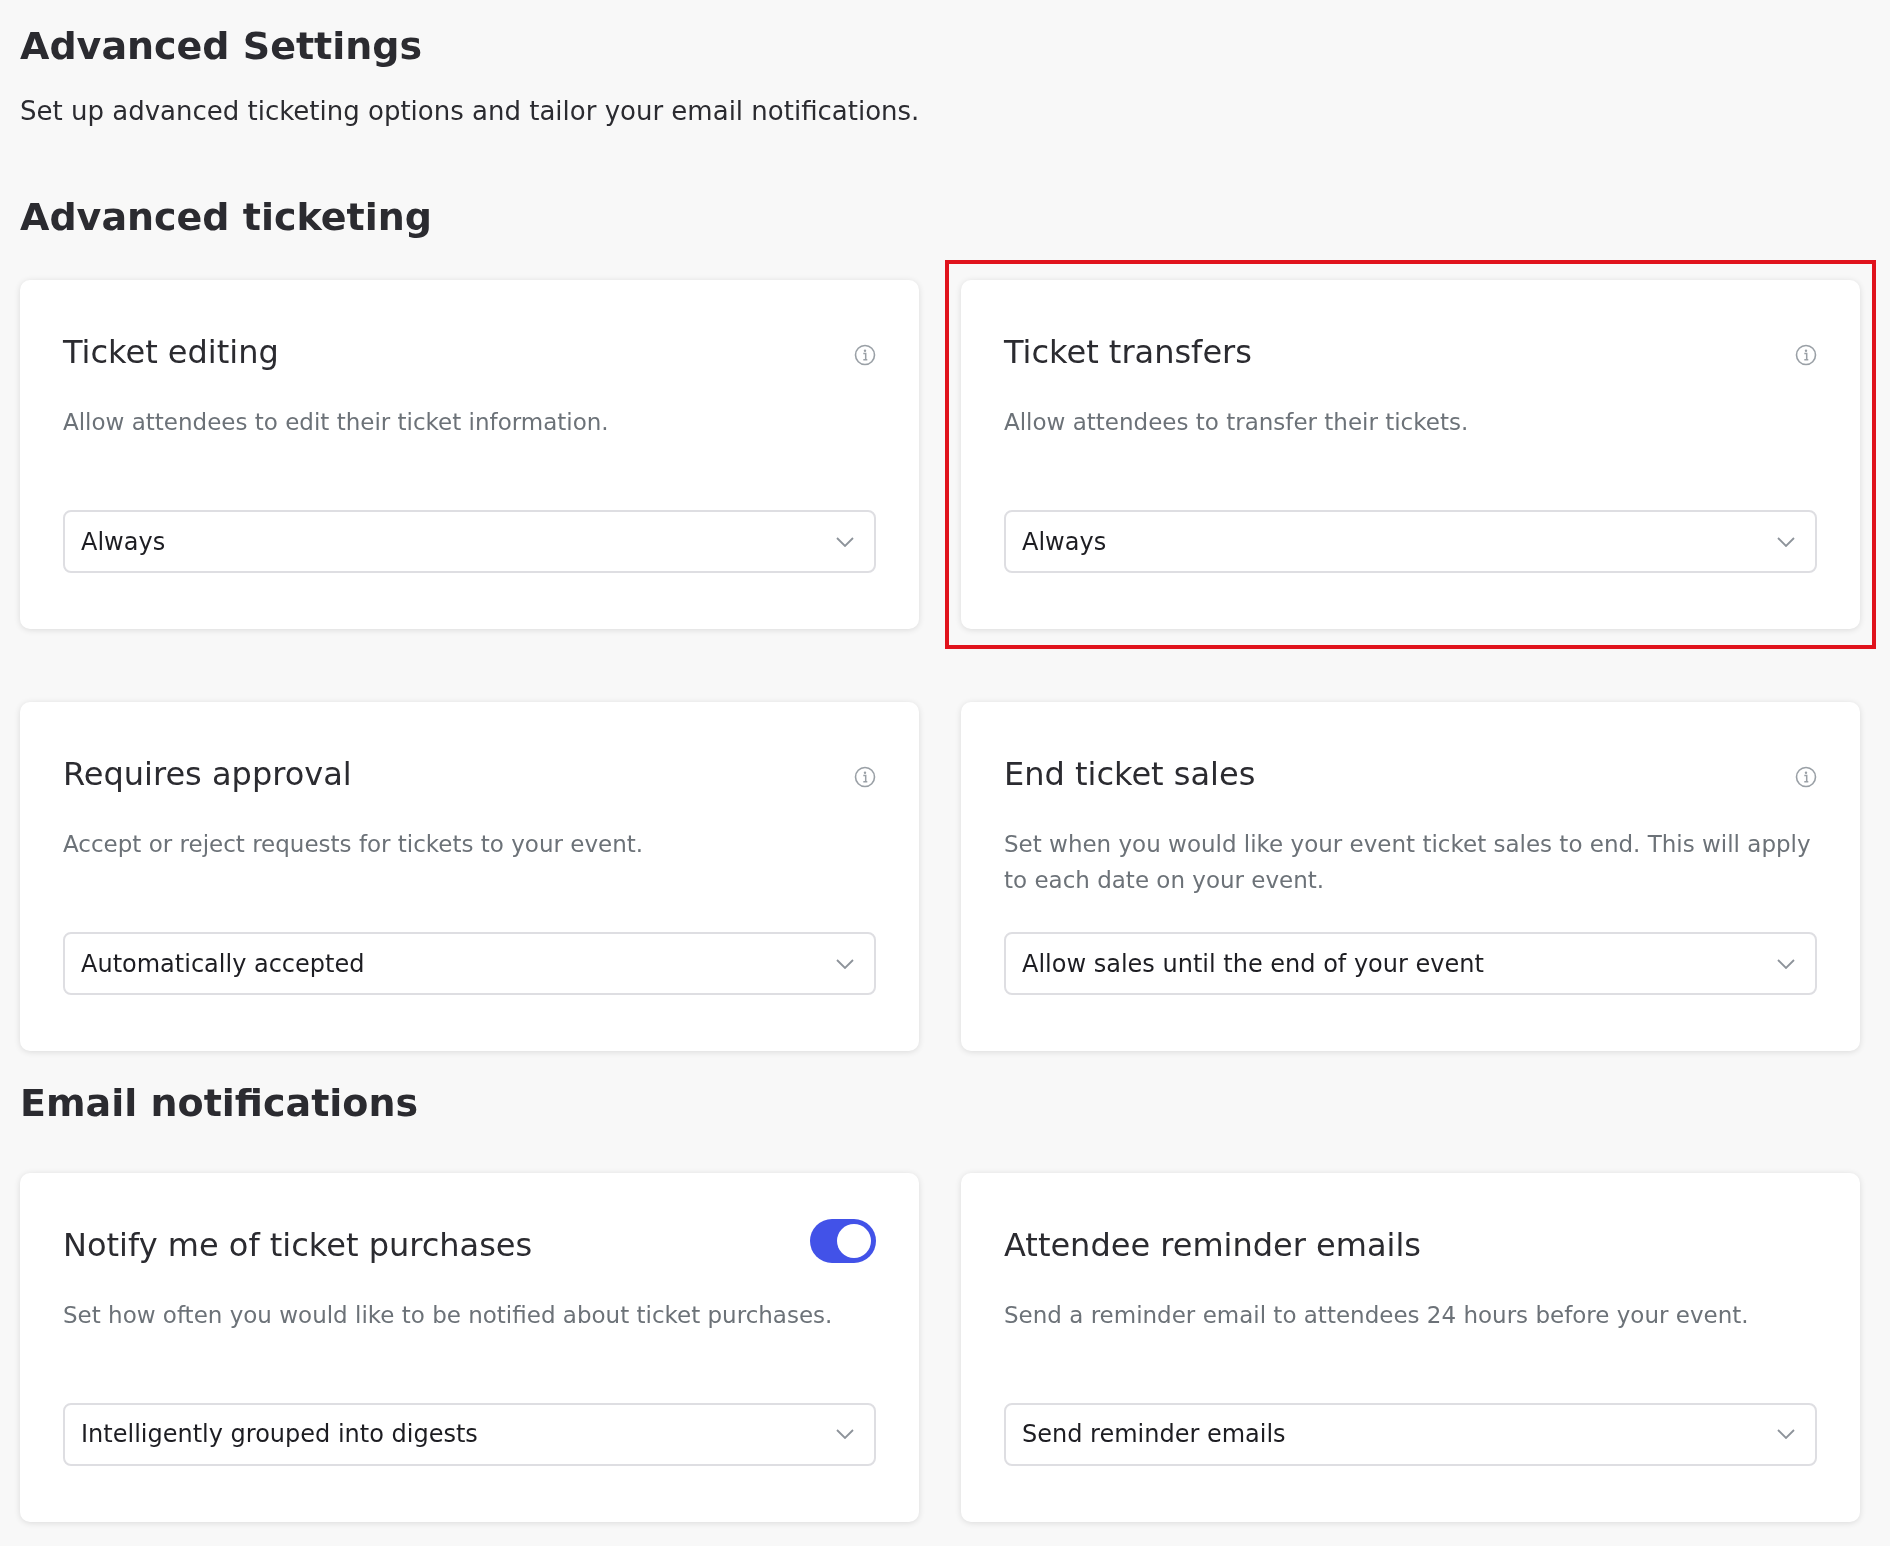 Image resolution: width=1890 pixels, height=1546 pixels. What do you see at coordinates (298, 1244) in the screenshot?
I see `card-title: Notify me of ticket purchases` at bounding box center [298, 1244].